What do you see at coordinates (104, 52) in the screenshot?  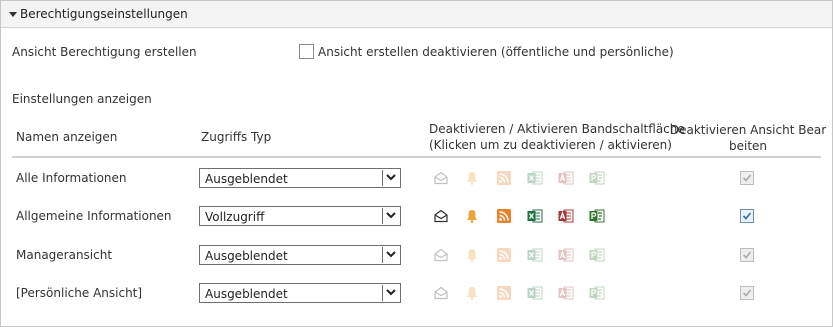 I see `create-view-label: Ansicht Berechtigung erstellen` at bounding box center [104, 52].